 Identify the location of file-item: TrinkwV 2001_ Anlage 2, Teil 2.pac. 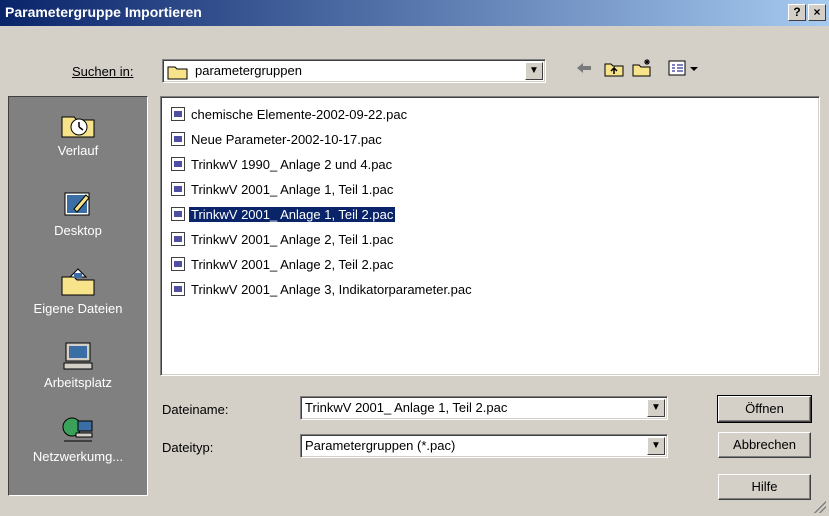
(283, 264).